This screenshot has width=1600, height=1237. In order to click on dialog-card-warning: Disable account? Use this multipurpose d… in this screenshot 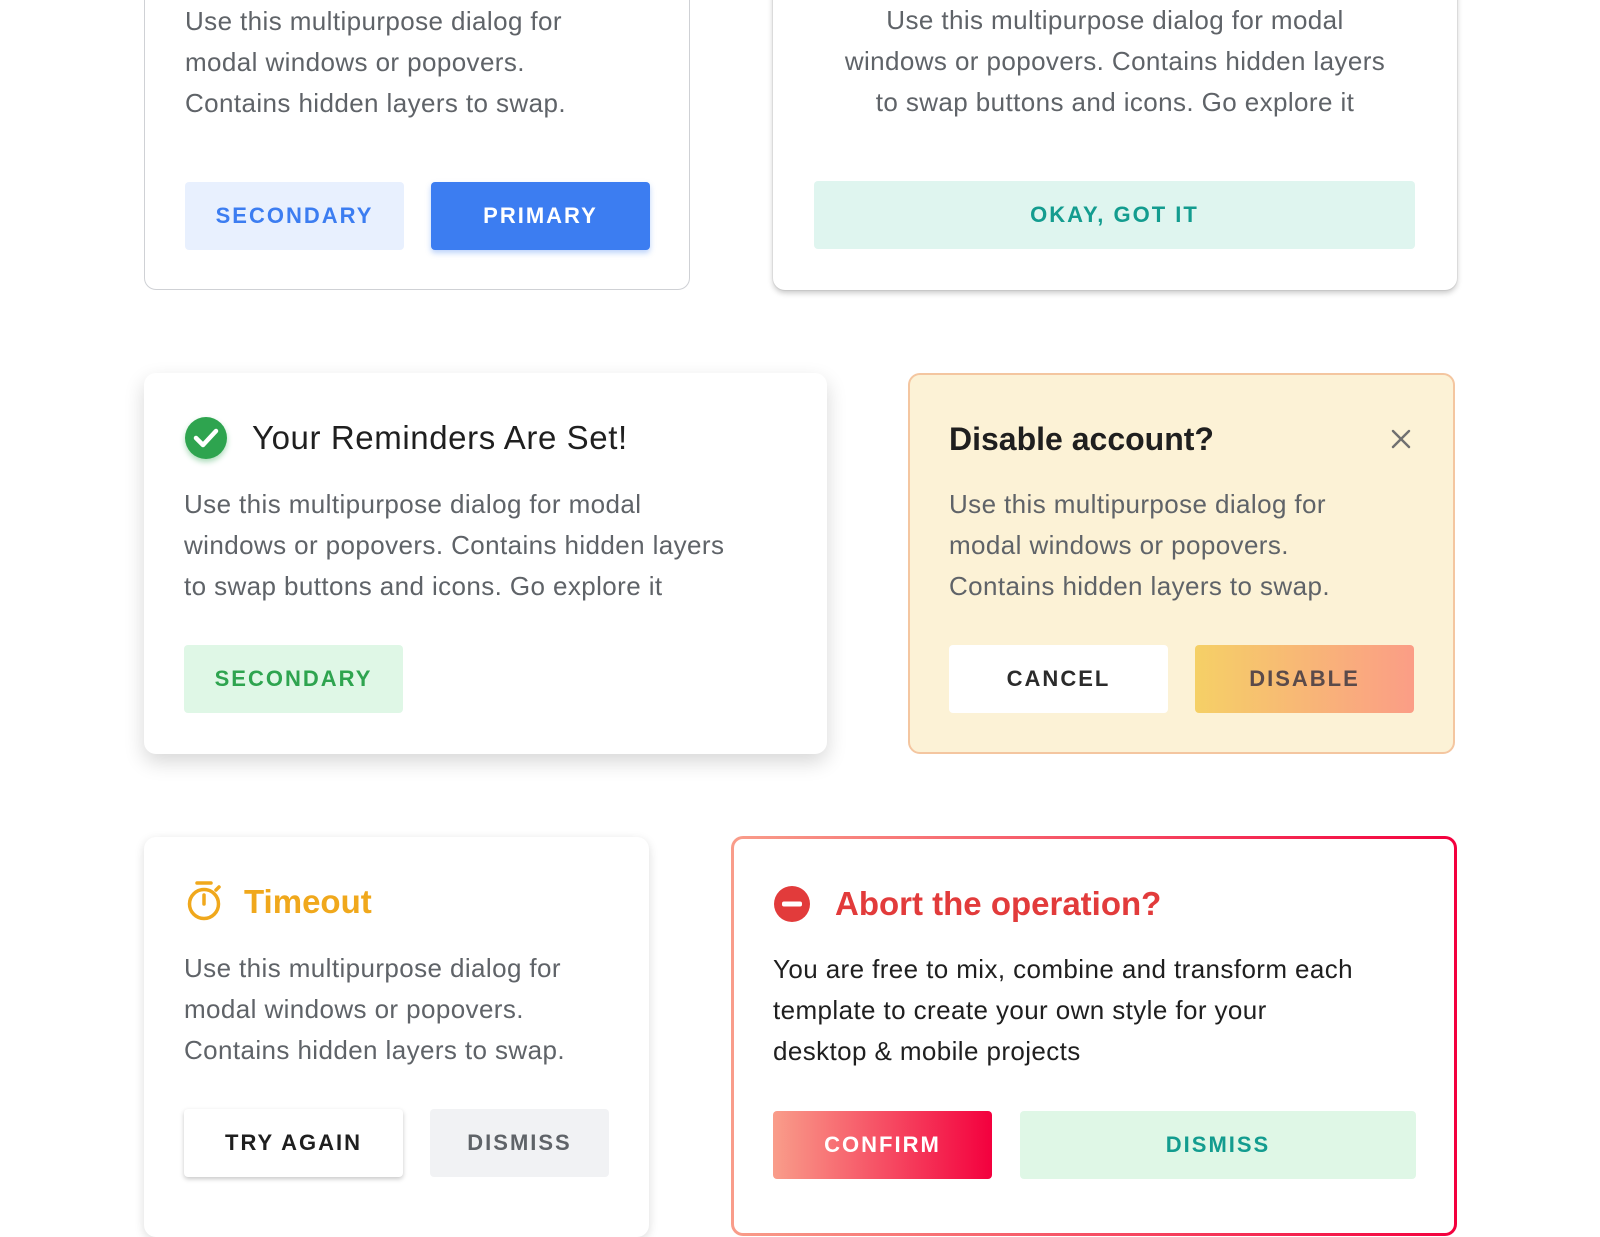, I will do `click(1181, 563)`.